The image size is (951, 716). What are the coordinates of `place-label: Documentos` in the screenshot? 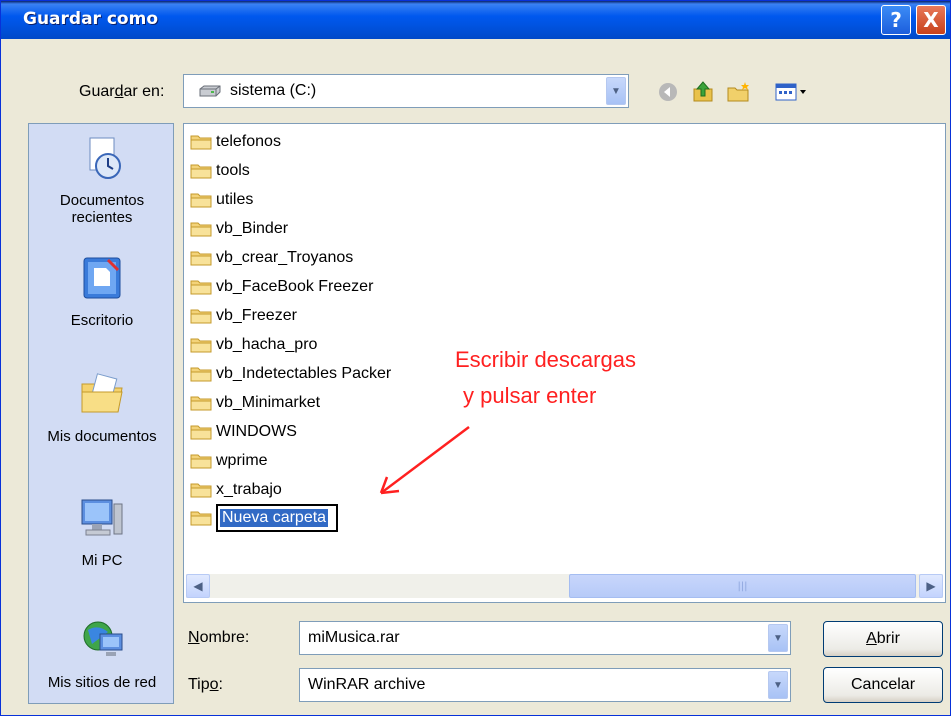 It's located at (102, 200).